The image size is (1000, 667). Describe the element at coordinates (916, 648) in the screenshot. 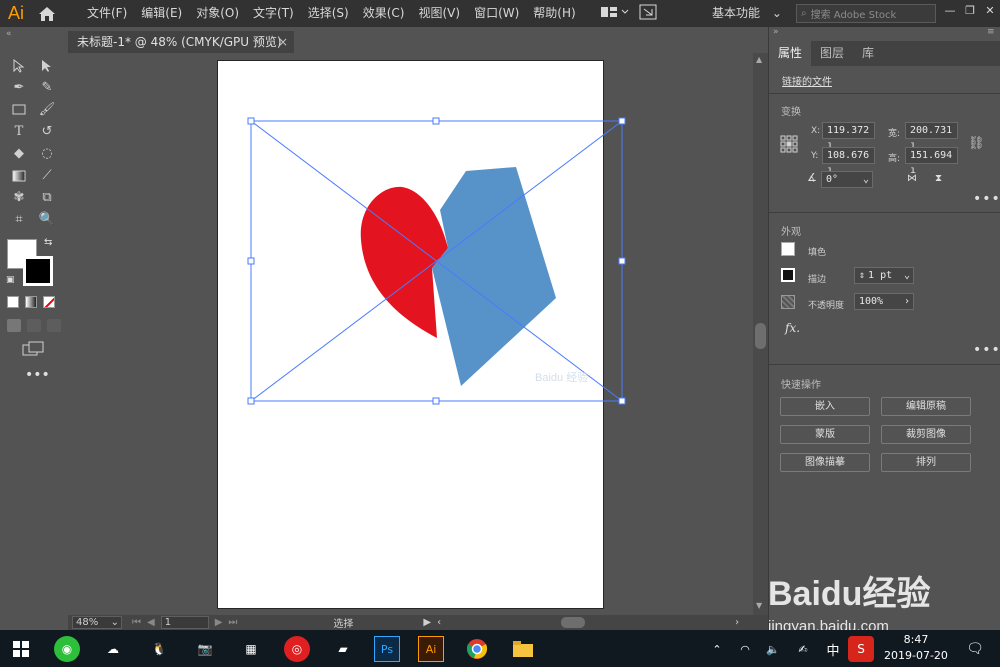

I see `system-clock: 8:47 2019-07-20` at that location.